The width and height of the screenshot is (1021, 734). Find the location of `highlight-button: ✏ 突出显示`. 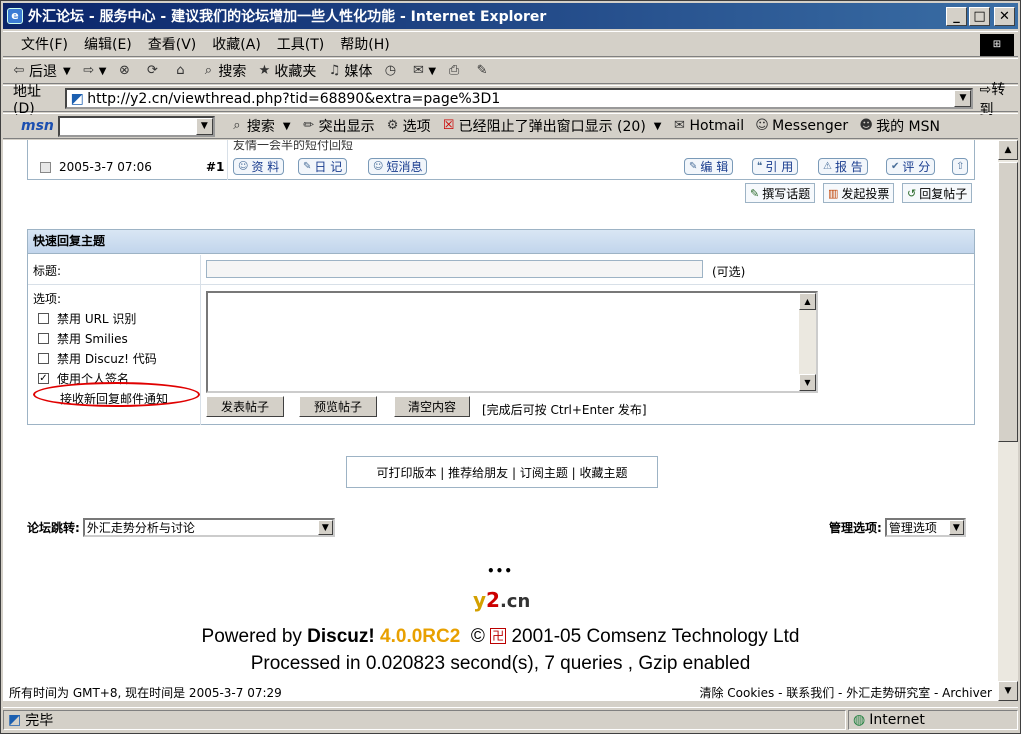

highlight-button: ✏ 突出显示 is located at coordinates (337, 126).